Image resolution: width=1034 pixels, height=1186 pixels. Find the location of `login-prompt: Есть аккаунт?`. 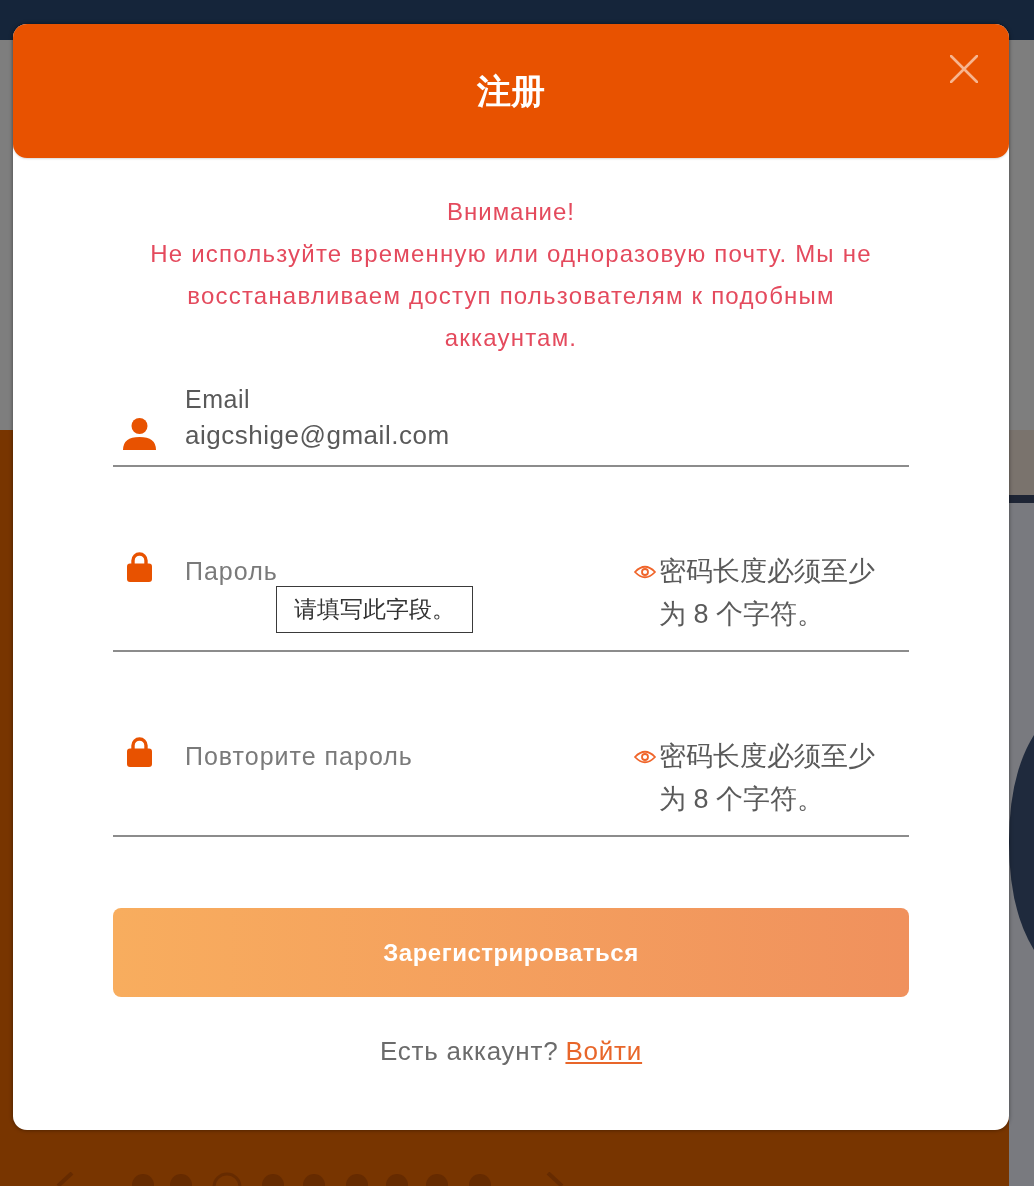

login-prompt: Есть аккаунт? is located at coordinates (469, 1051).